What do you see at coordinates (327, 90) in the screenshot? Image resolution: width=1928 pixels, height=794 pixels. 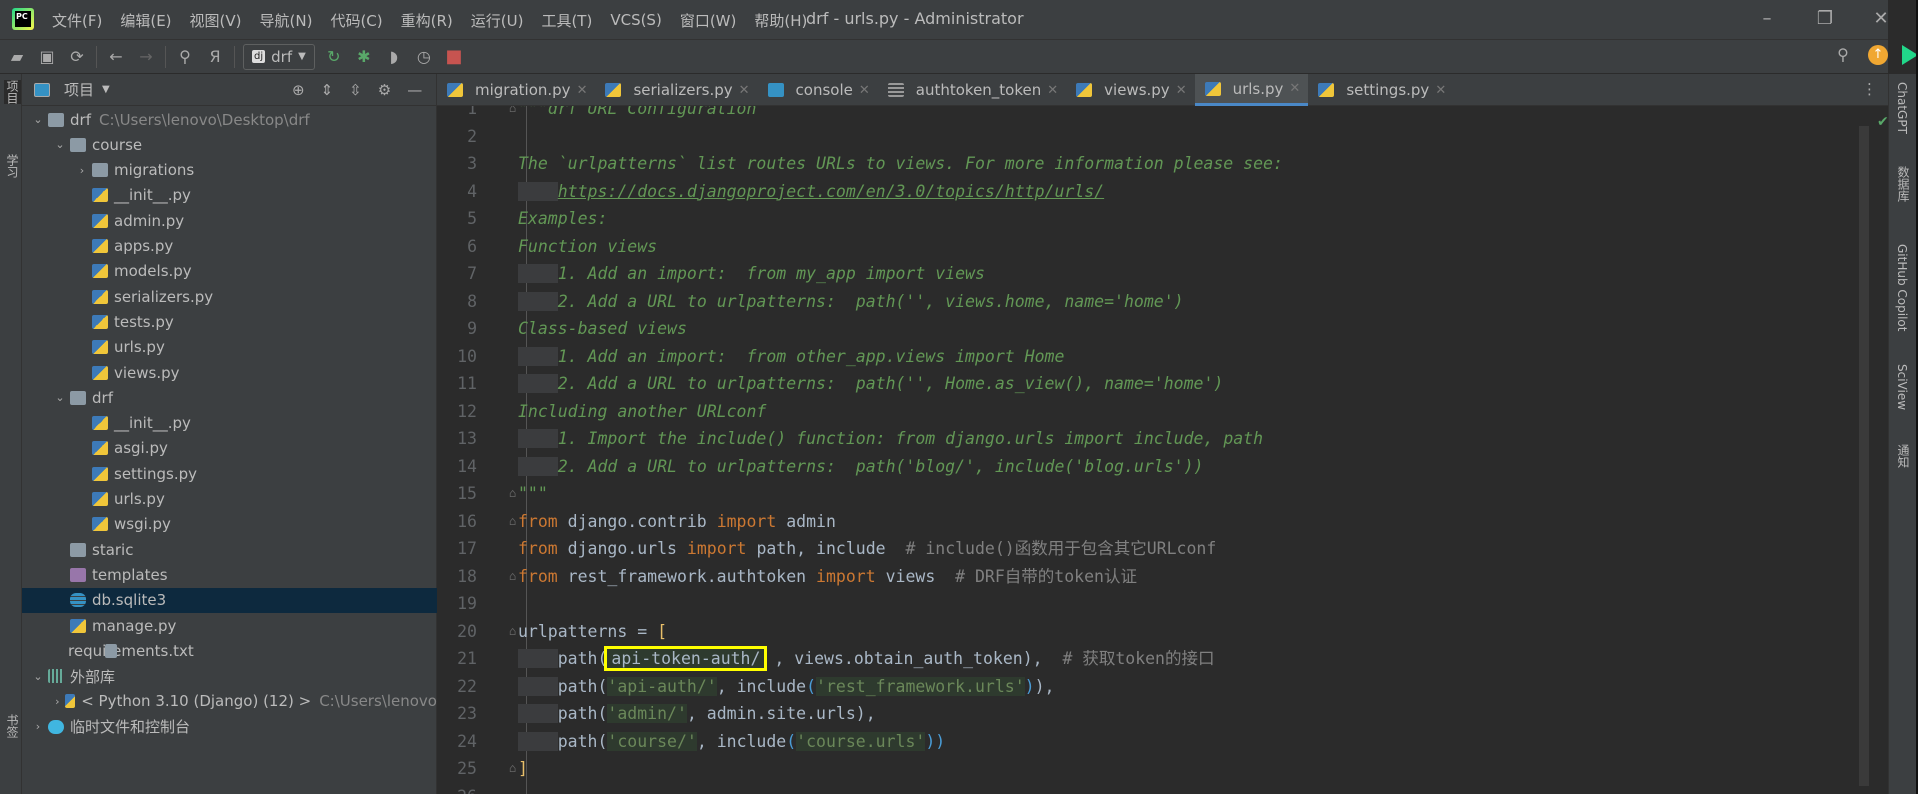 I see `expand-all-icon: ⇕` at bounding box center [327, 90].